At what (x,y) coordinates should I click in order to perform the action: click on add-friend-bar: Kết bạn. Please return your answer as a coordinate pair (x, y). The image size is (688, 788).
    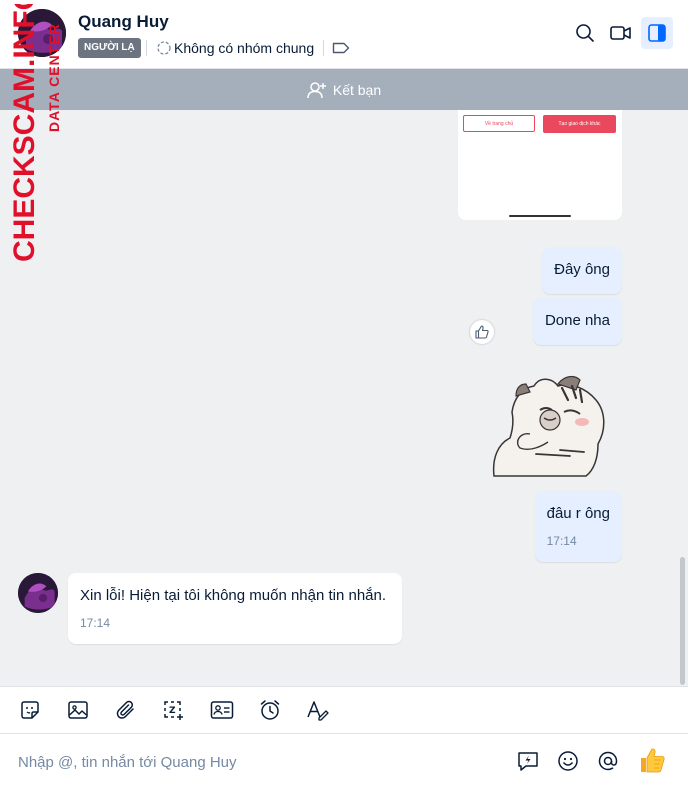
    Looking at the image, I should click on (344, 89).